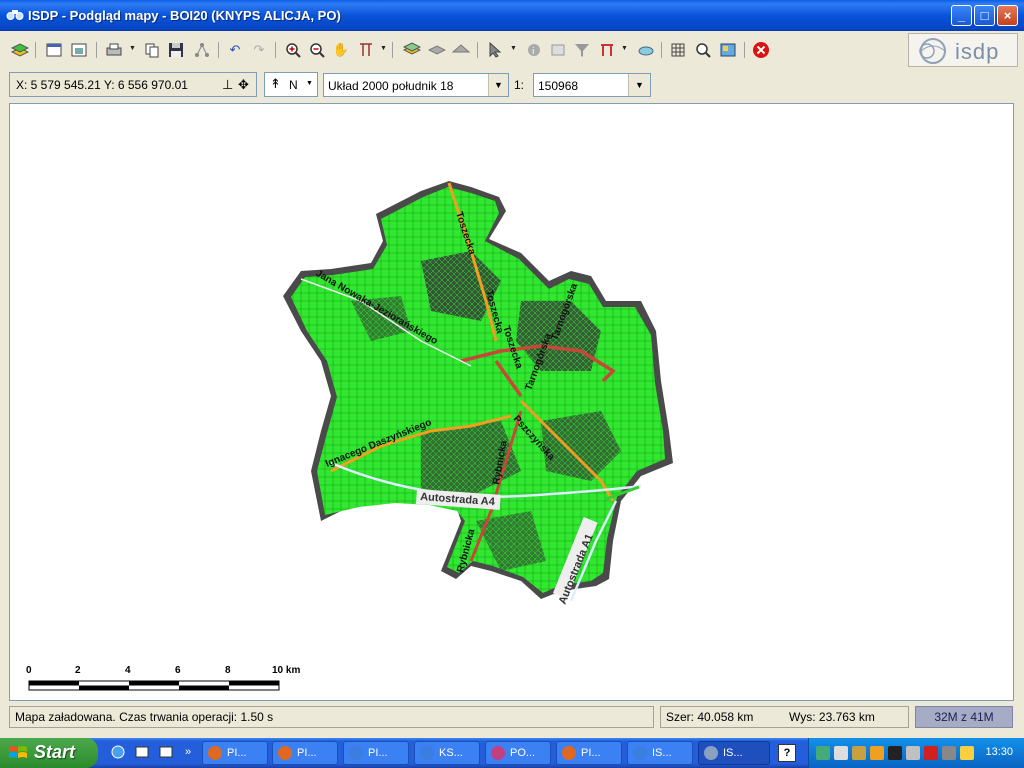 This screenshot has width=1024, height=768. What do you see at coordinates (558, 50) in the screenshot?
I see `identify-icon` at bounding box center [558, 50].